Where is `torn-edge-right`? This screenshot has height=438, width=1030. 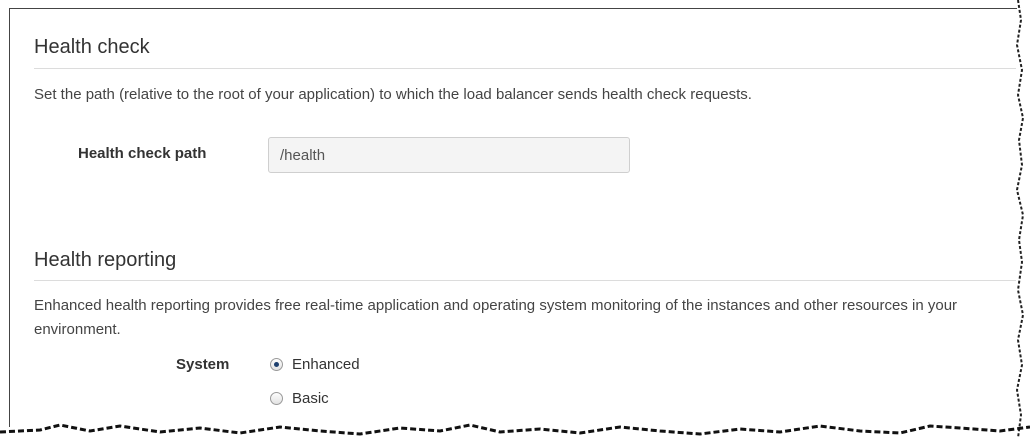
torn-edge-right is located at coordinates (1020, 219).